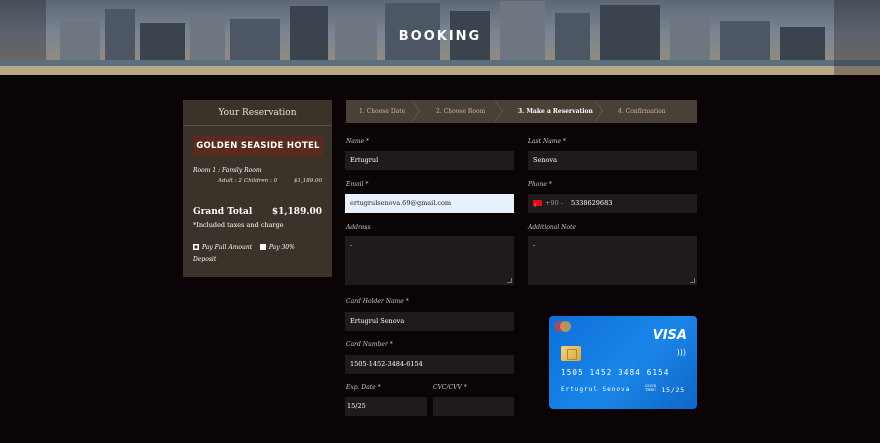 The width and height of the screenshot is (880, 443). I want to click on card-number-field: 1505-1452-3484-6154, so click(429, 364).